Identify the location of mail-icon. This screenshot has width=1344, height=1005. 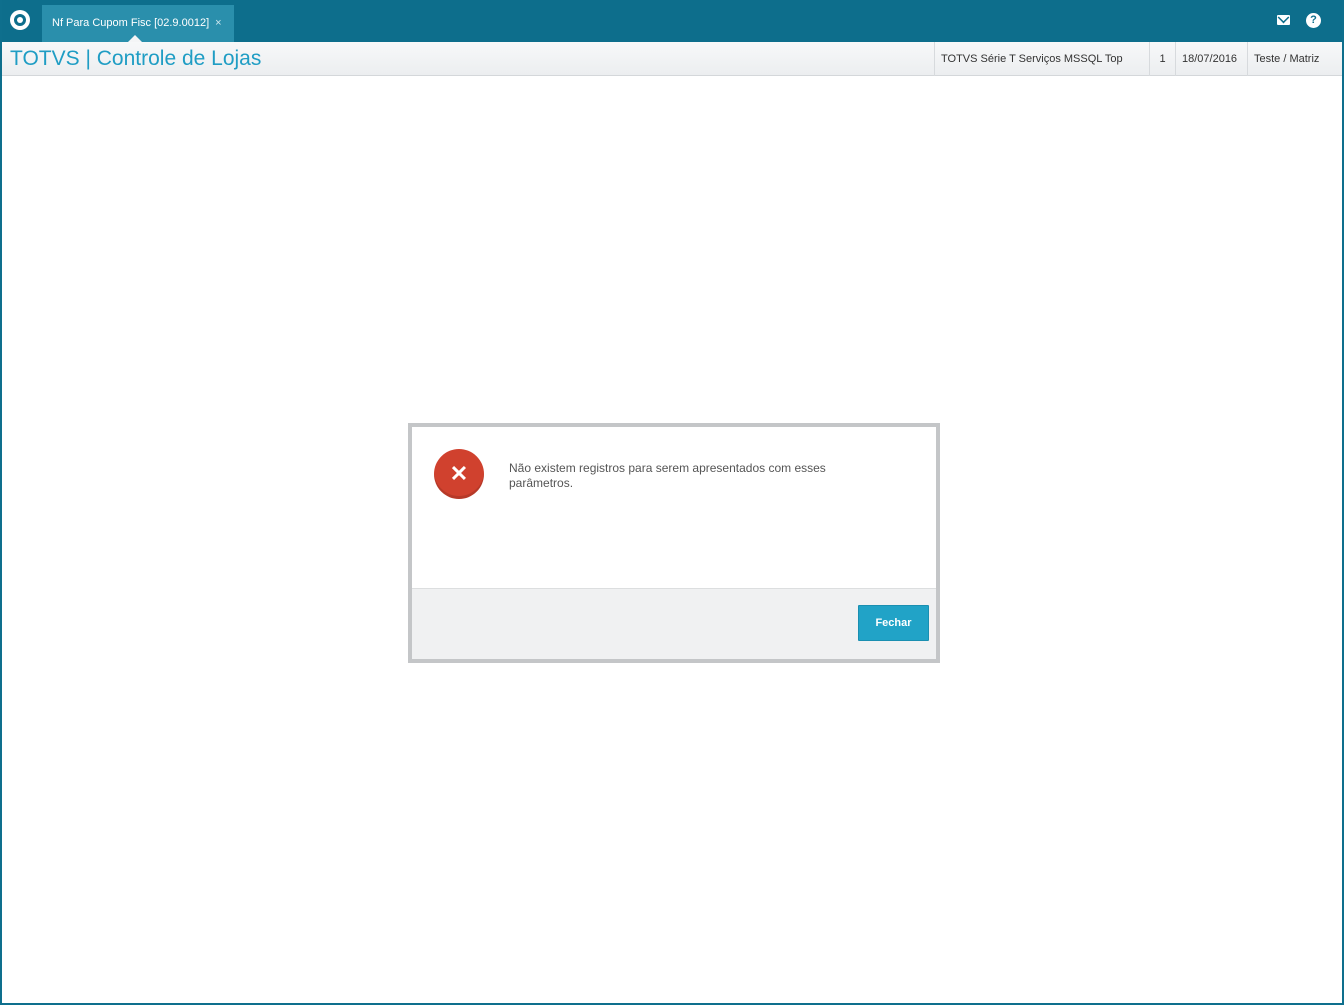
(1283, 20).